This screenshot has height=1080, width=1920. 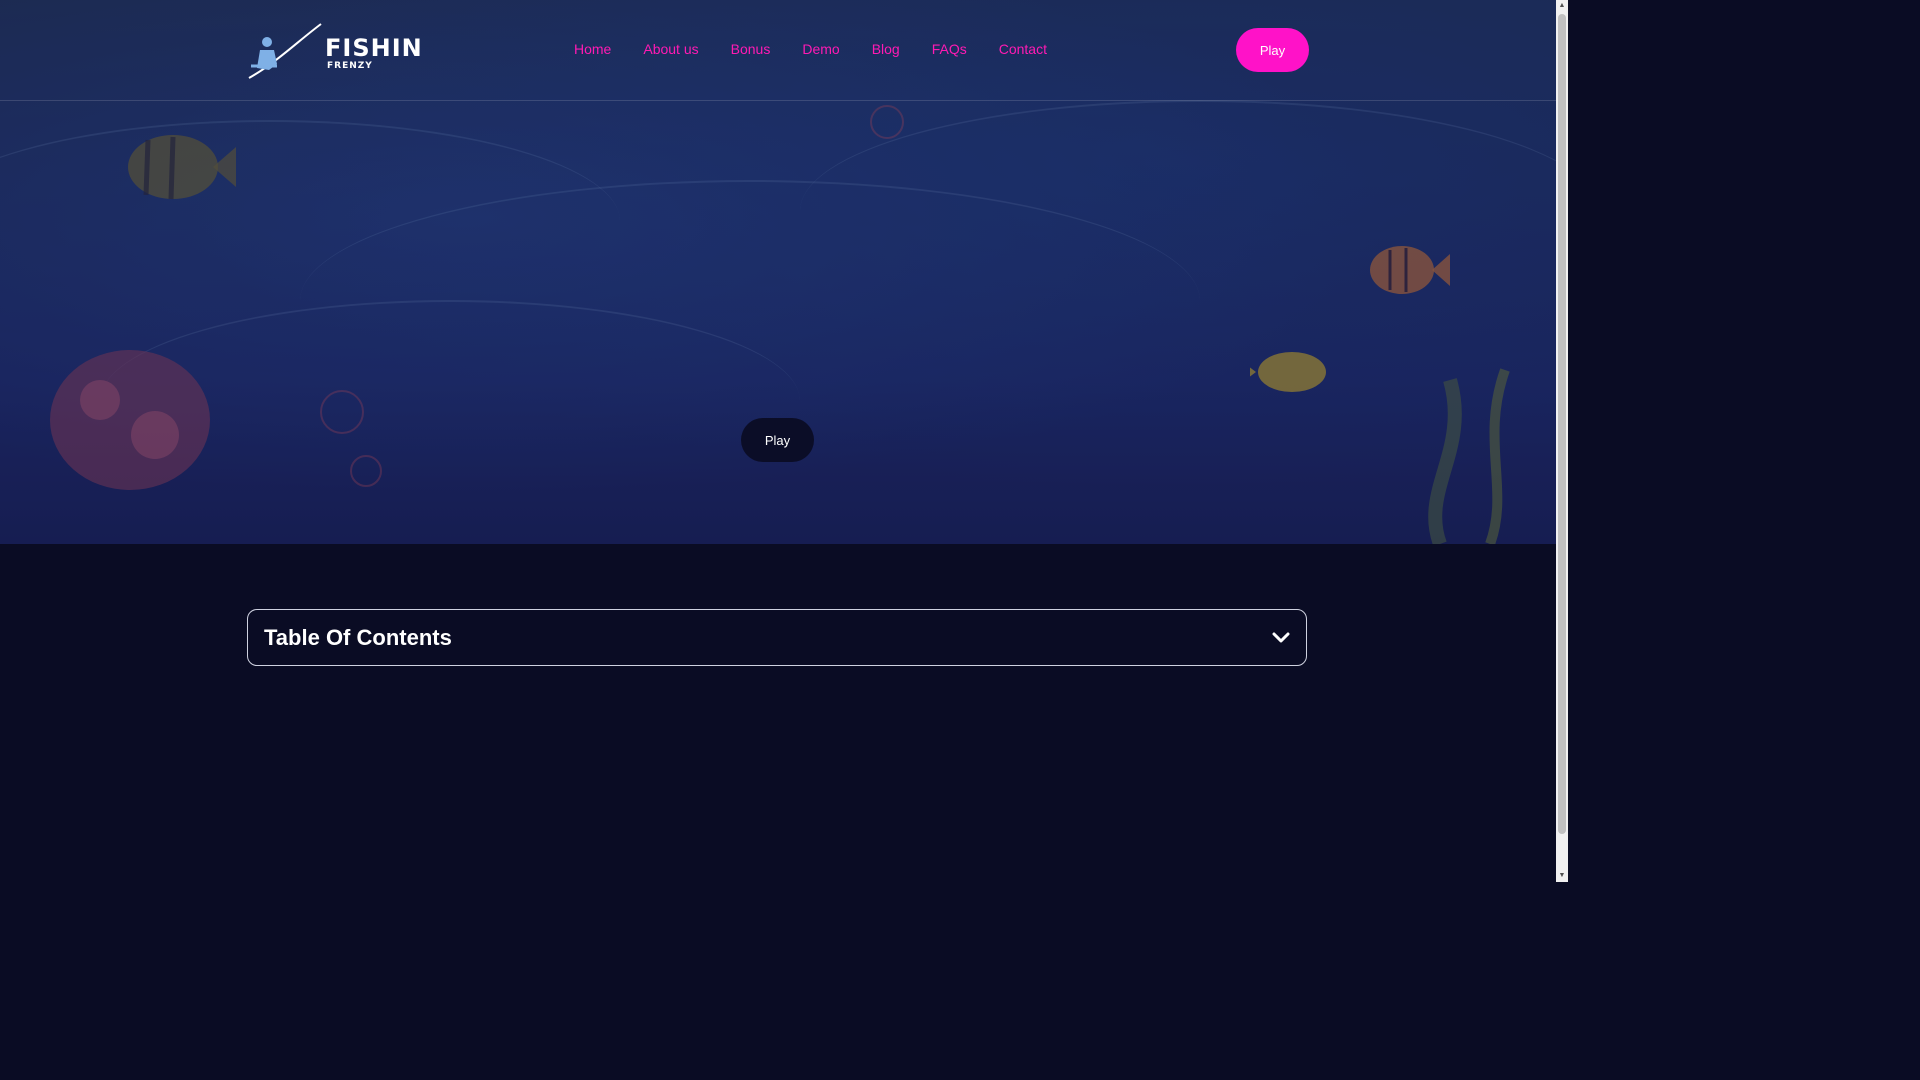 What do you see at coordinates (820, 49) in the screenshot?
I see `nav-demo: Demo` at bounding box center [820, 49].